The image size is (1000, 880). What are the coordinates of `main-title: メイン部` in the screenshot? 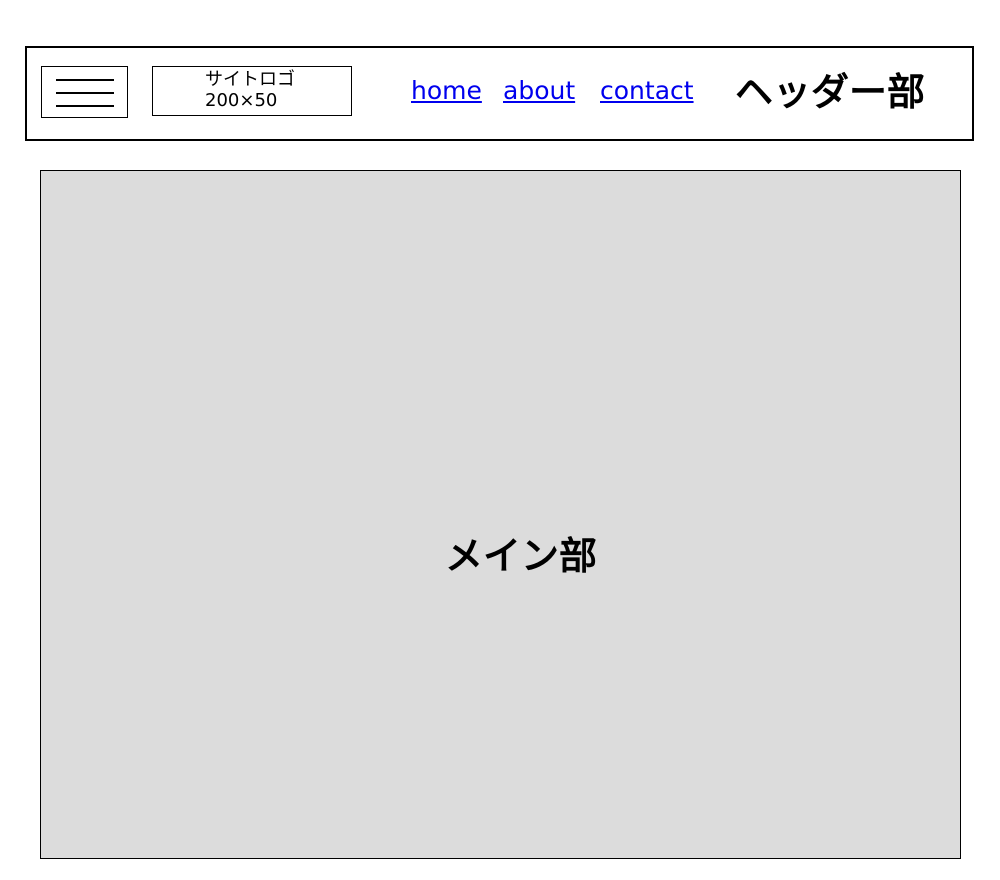 It's located at (520, 556).